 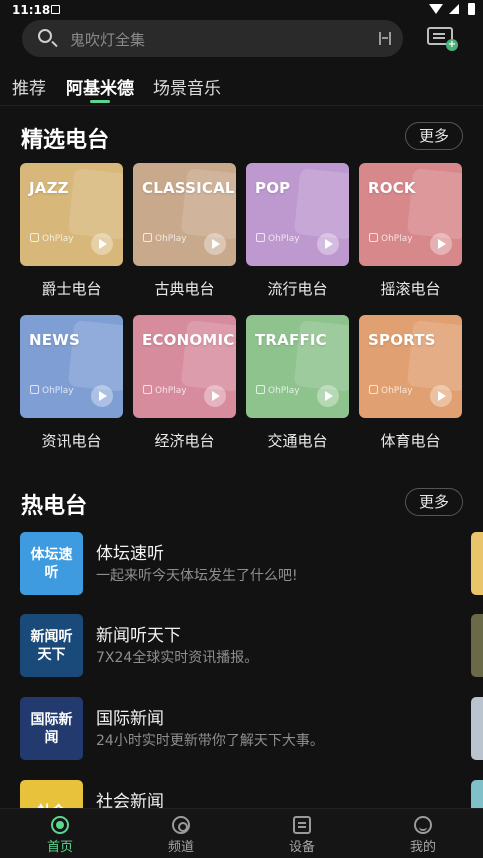 What do you see at coordinates (184, 214) in the screenshot?
I see `station-tile: CLASSICAL OhPlay` at bounding box center [184, 214].